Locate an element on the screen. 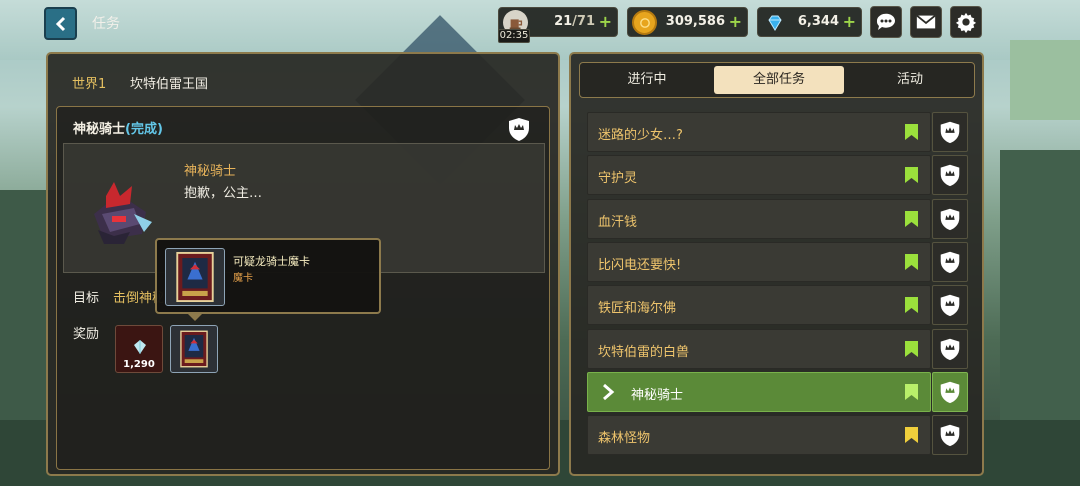 This screenshot has width=1080, height=486. envelope-icon is located at coordinates (926, 21).